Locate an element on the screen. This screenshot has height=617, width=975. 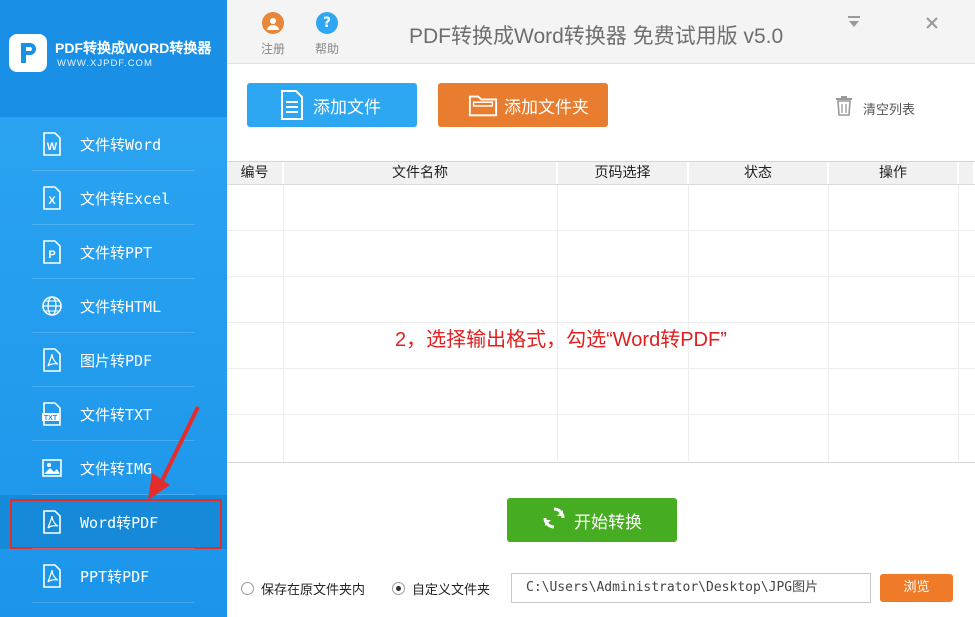
sidebar-item-file-to-word: W 文件转Word is located at coordinates (113, 144).